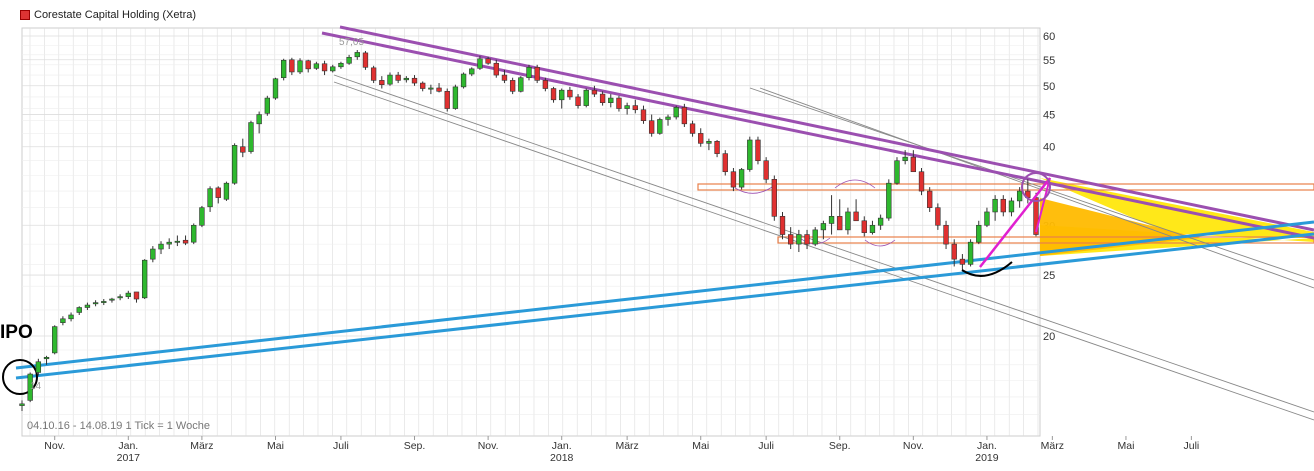  Describe the element at coordinates (1049, 61) in the screenshot. I see `y-tick-label: 55` at that location.